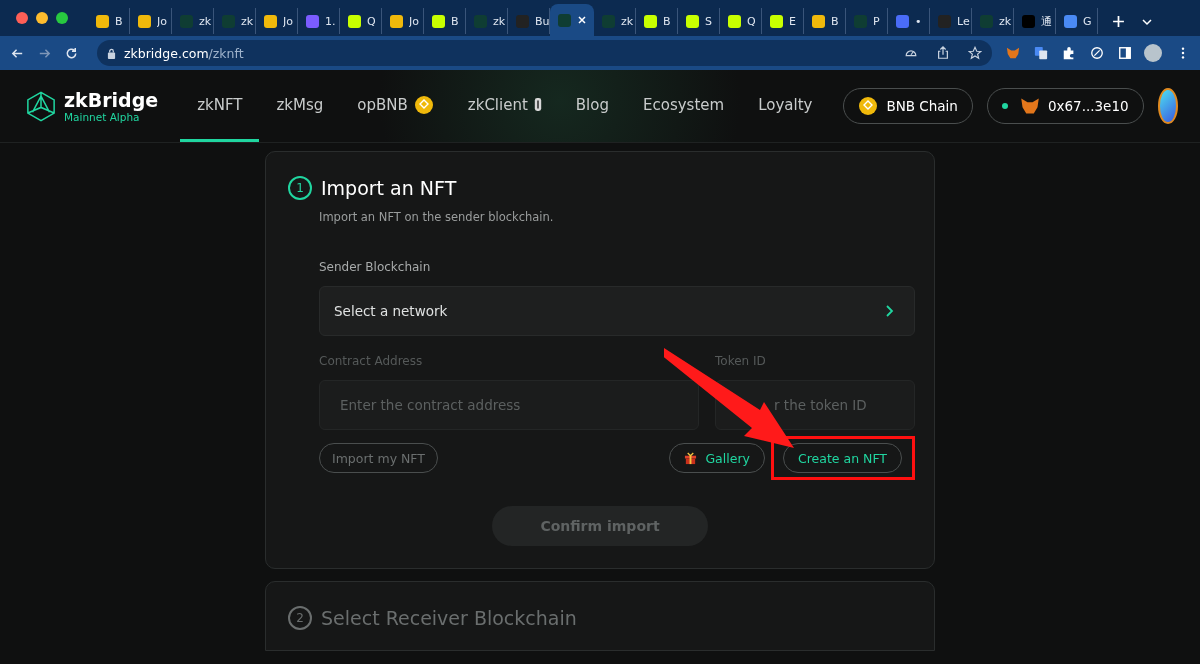  I want to click on browser-tab: S, so click(699, 21).